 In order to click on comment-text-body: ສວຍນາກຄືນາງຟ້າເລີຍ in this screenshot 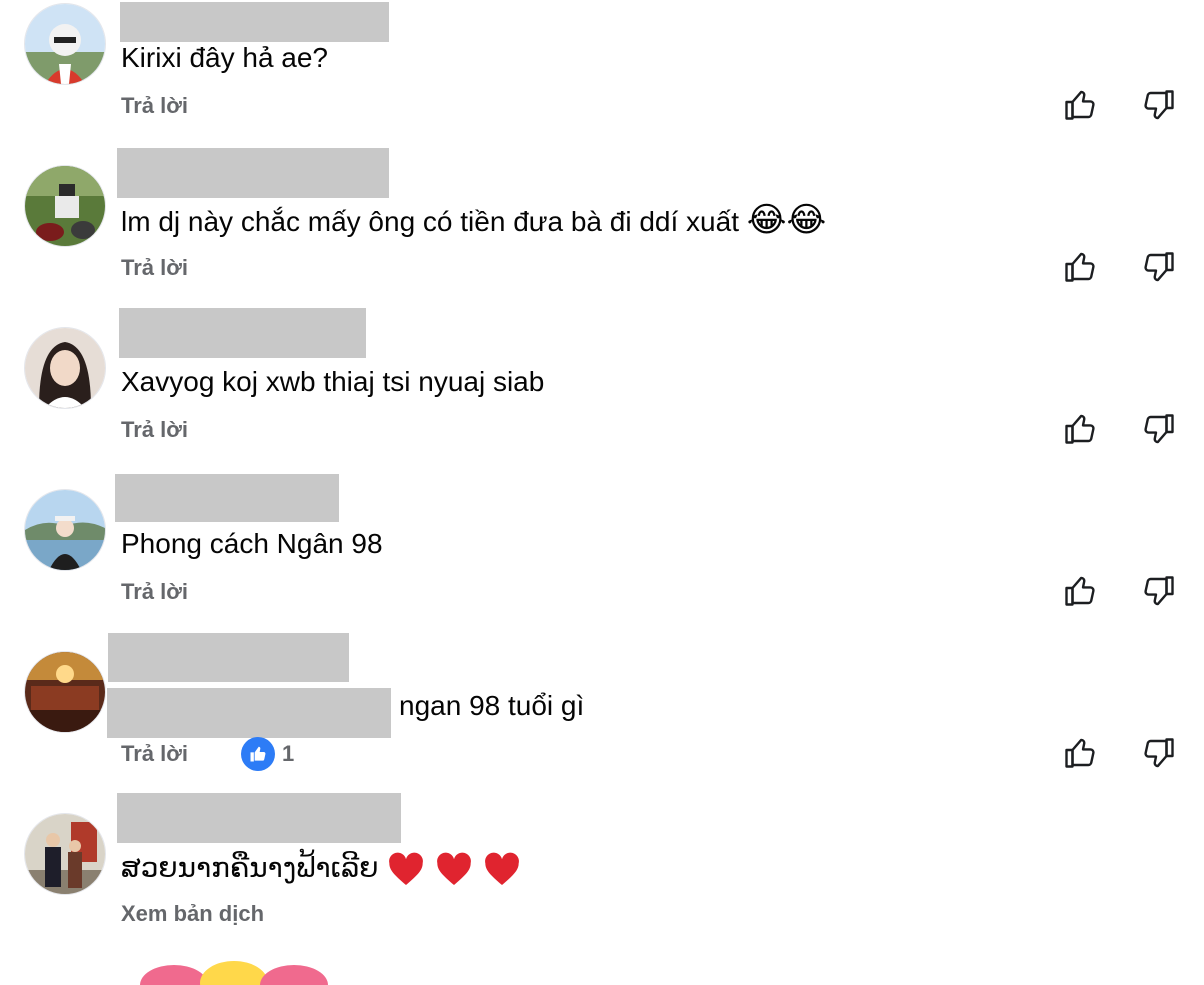, I will do `click(250, 867)`.